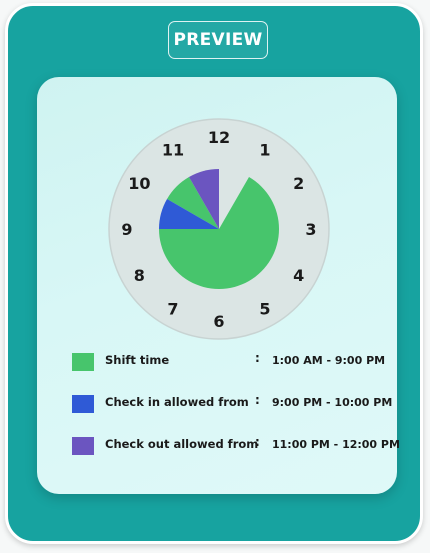 This screenshot has height=553, width=430. What do you see at coordinates (218, 321) in the screenshot?
I see `clock-number-6: 6` at bounding box center [218, 321].